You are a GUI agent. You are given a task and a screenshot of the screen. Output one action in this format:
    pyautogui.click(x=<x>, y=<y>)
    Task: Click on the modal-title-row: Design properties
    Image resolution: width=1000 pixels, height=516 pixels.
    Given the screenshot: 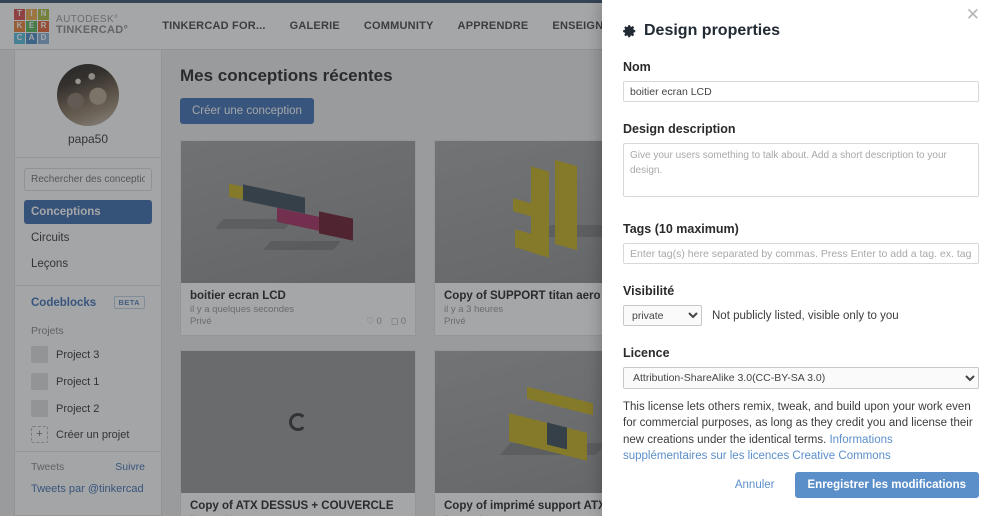 What is the action you would take?
    pyautogui.click(x=801, y=31)
    